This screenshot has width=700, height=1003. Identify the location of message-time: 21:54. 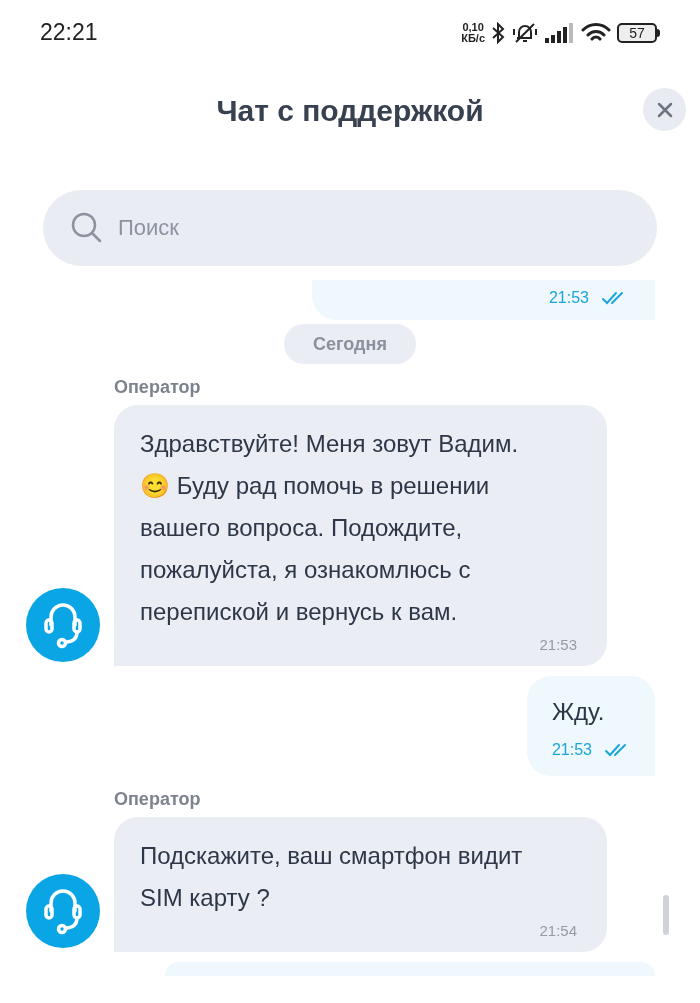
(558, 930).